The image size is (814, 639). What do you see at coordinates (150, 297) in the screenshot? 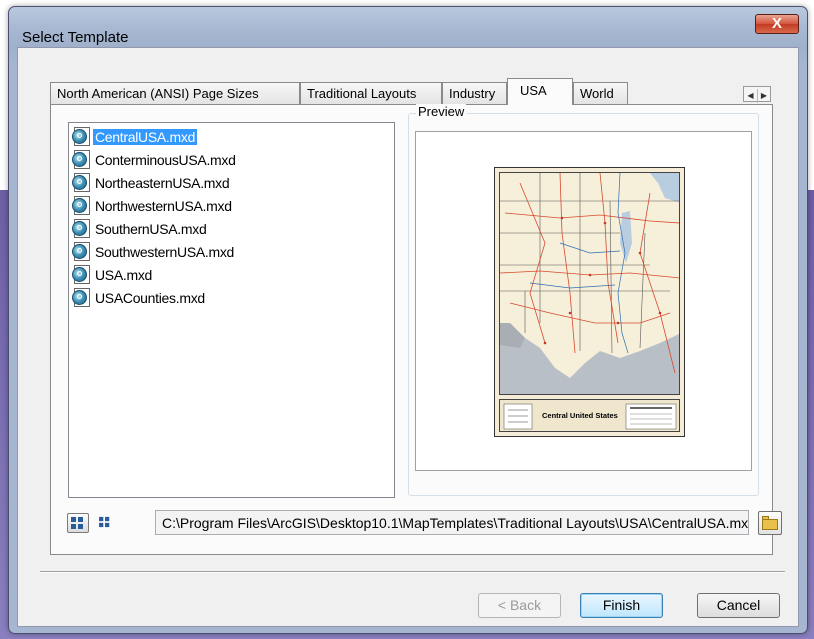
I see `list-item-label: USACounties.mxd` at bounding box center [150, 297].